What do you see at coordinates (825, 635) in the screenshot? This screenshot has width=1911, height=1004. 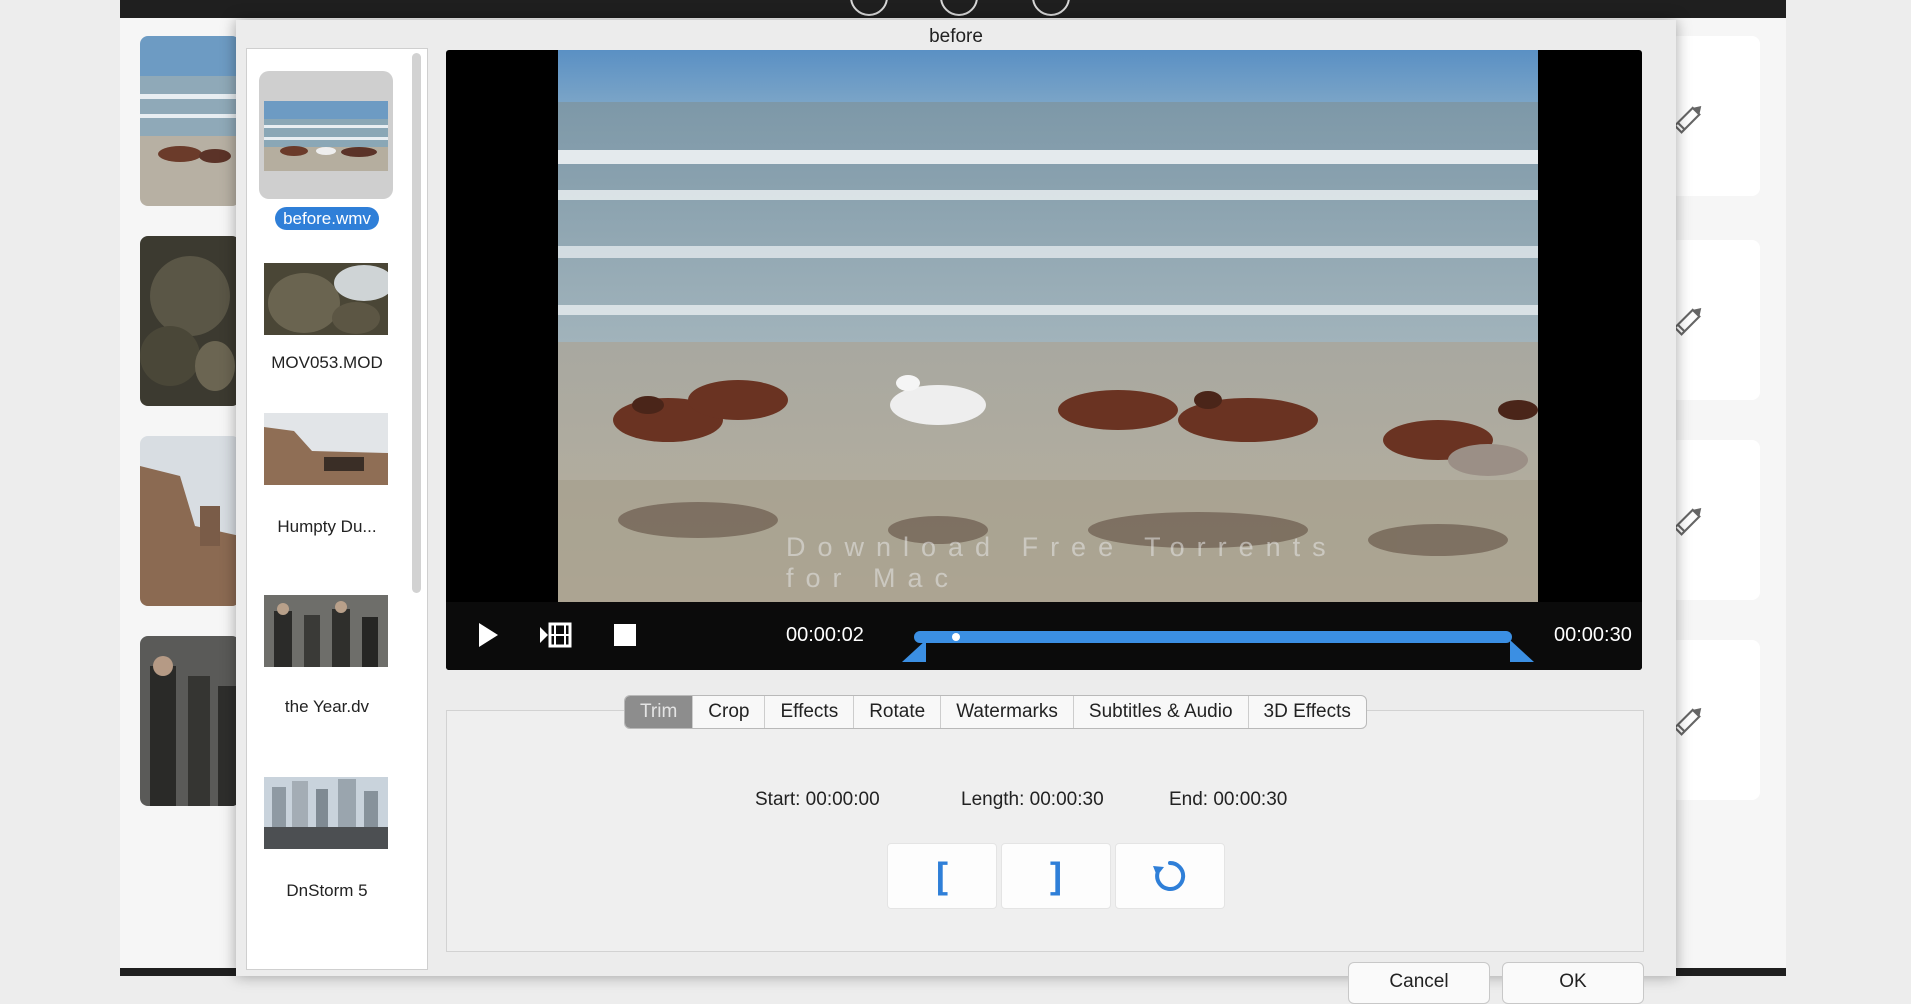 I see `current-time: 00:00:02` at bounding box center [825, 635].